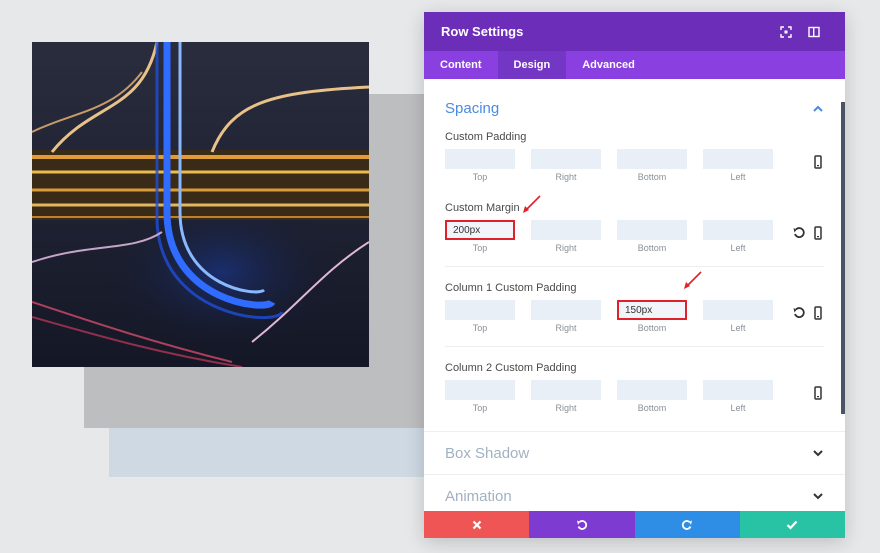  Describe the element at coordinates (511, 288) in the screenshot. I see `column1-padding-label: Column 1 Custom Padding` at that location.